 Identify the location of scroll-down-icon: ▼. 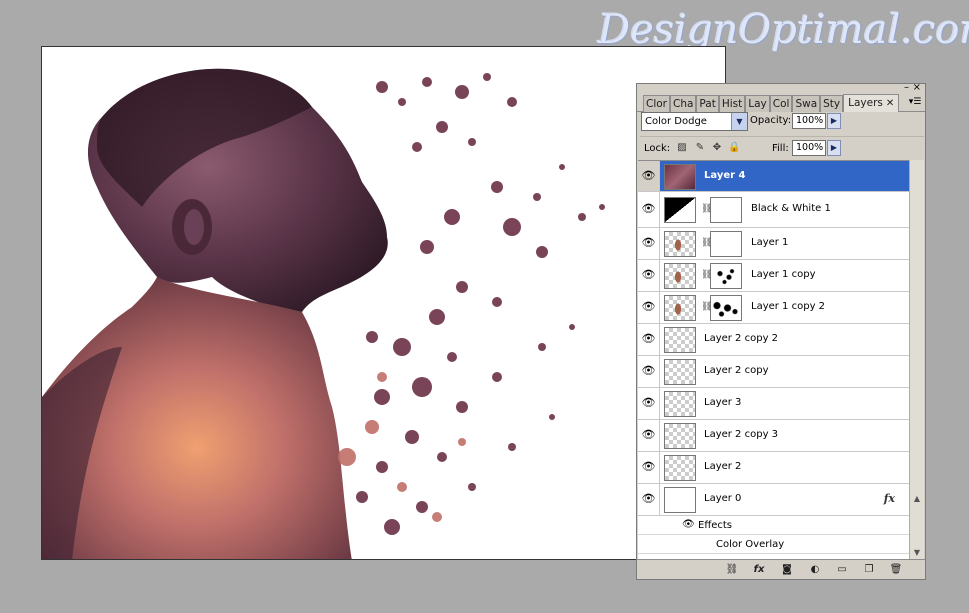
(917, 553).